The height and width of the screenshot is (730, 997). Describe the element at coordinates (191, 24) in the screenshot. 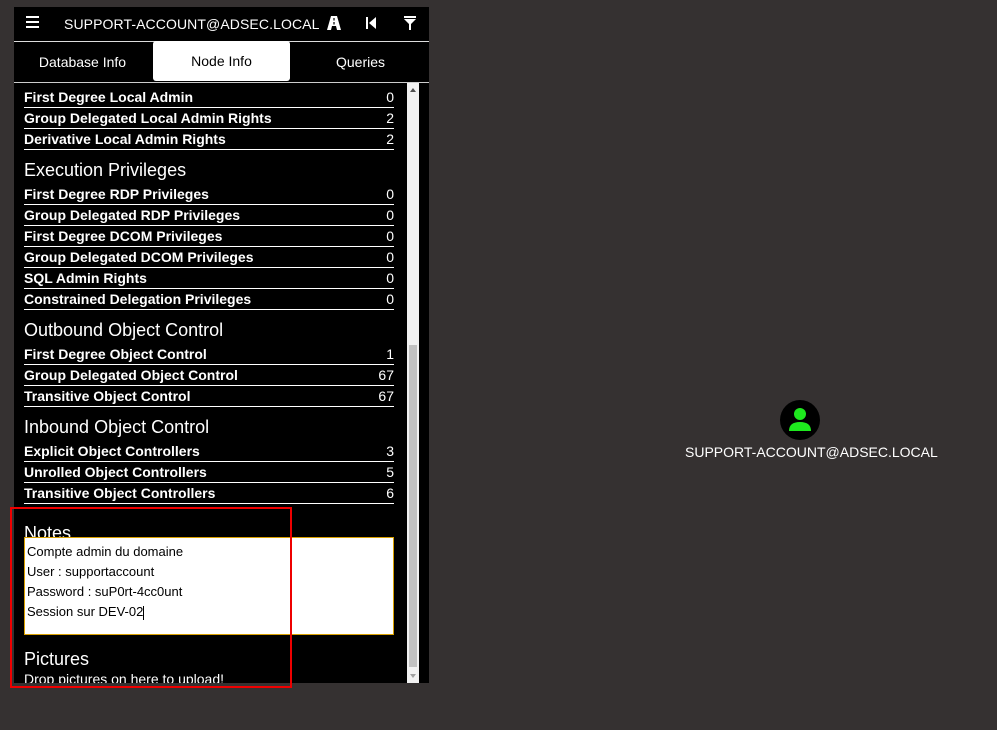

I see `search-input: SUPPORT-ACCOUNT@ADSEC.LOCAL` at that location.